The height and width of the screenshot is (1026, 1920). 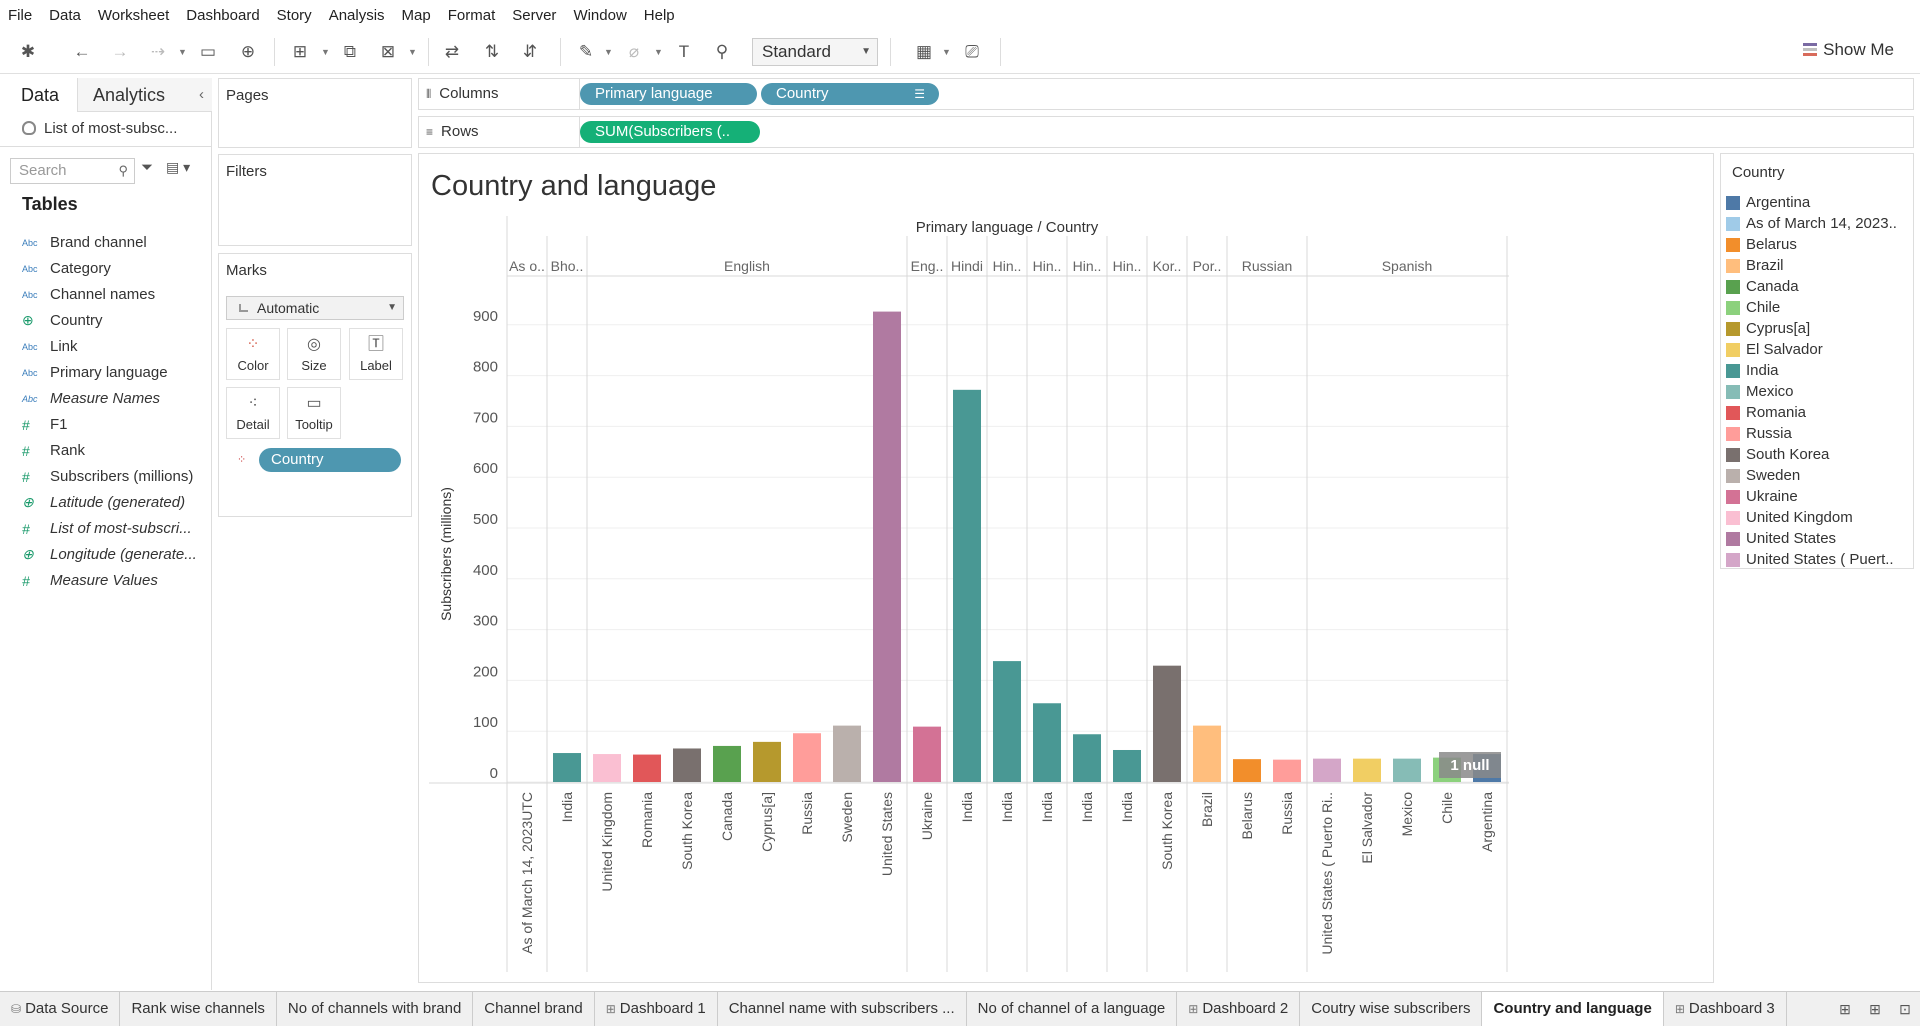 What do you see at coordinates (634, 52) in the screenshot?
I see `group-members-icon: ⌀` at bounding box center [634, 52].